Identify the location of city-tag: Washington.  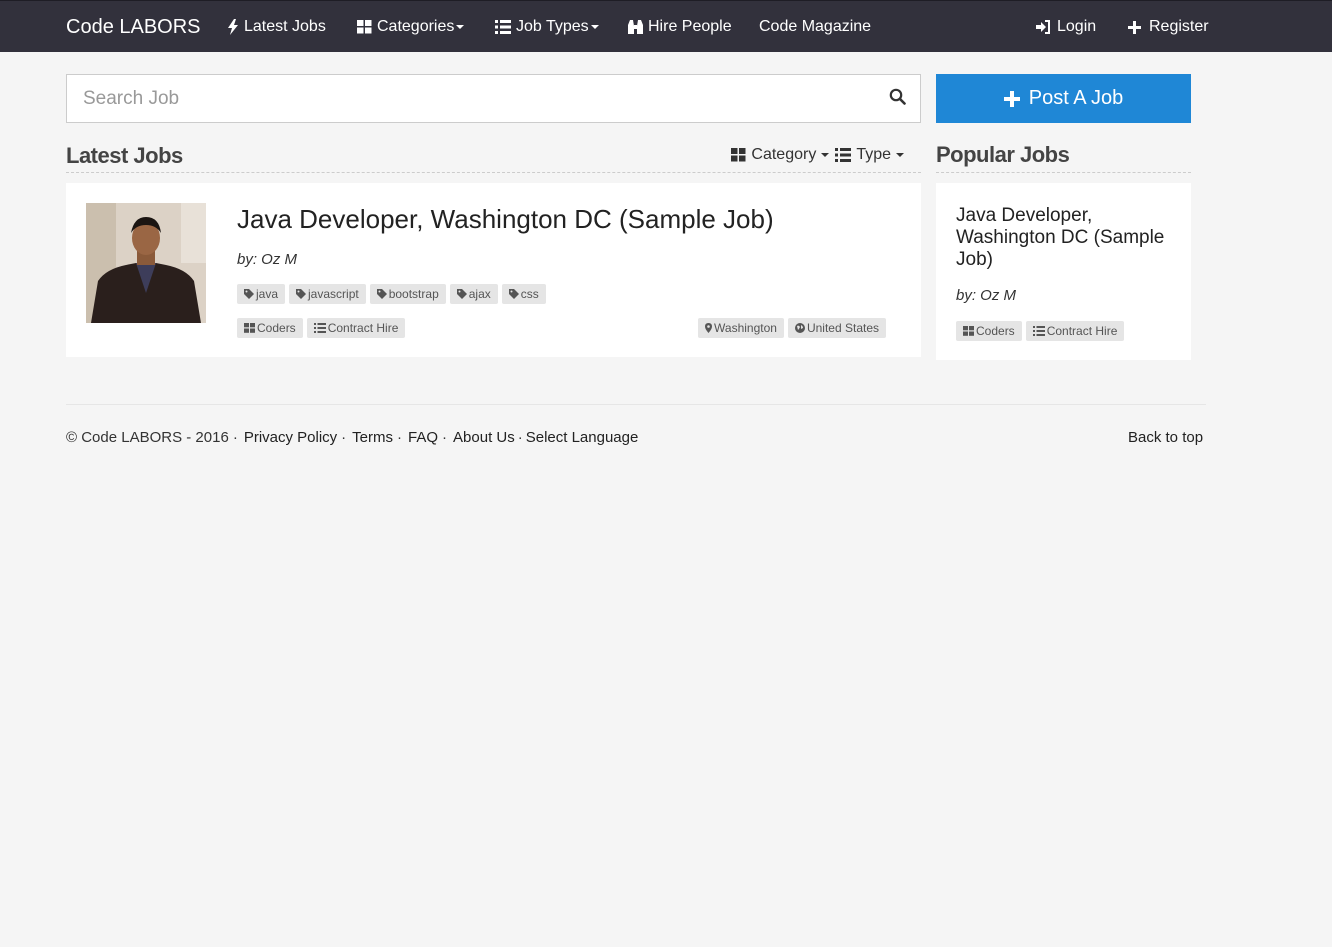
(741, 328).